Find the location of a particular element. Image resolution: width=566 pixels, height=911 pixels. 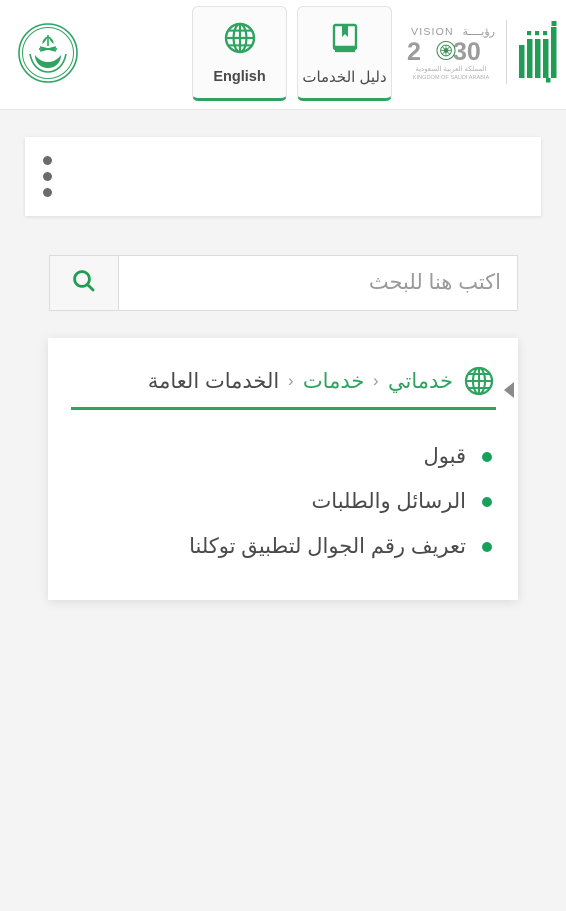

menu-item-label: تعريف رقم الجوال لتطبيق توكلنا is located at coordinates (327, 546).